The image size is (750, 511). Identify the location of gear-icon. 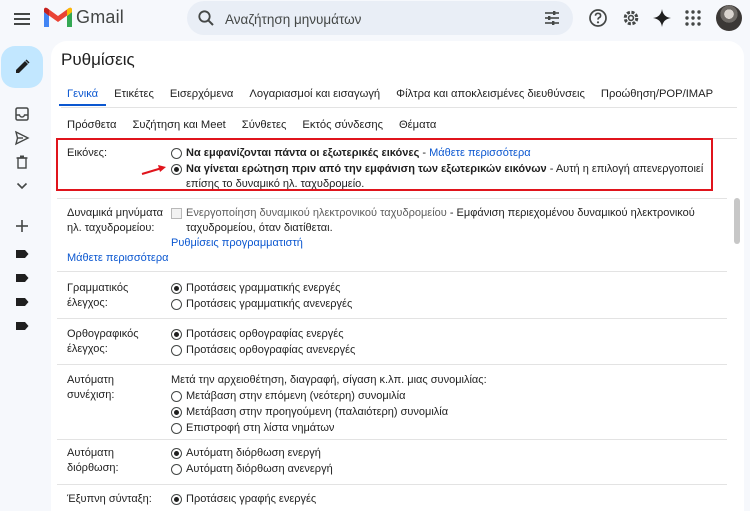
(631, 18).